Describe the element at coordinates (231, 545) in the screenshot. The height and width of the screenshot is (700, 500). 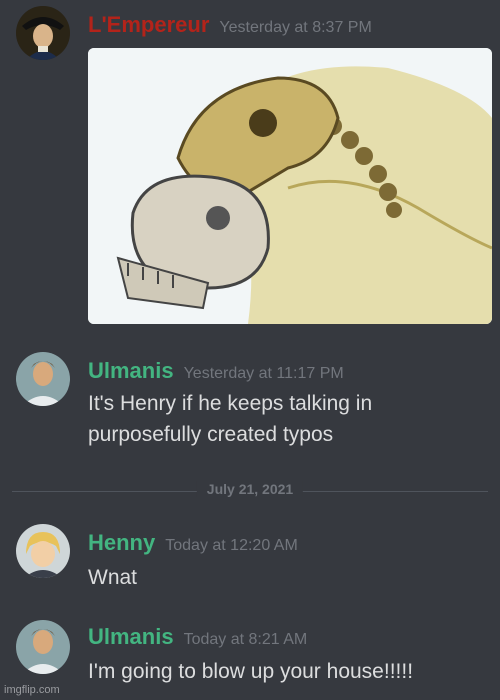
I see `timestamp: Today at 12:20 AM` at that location.